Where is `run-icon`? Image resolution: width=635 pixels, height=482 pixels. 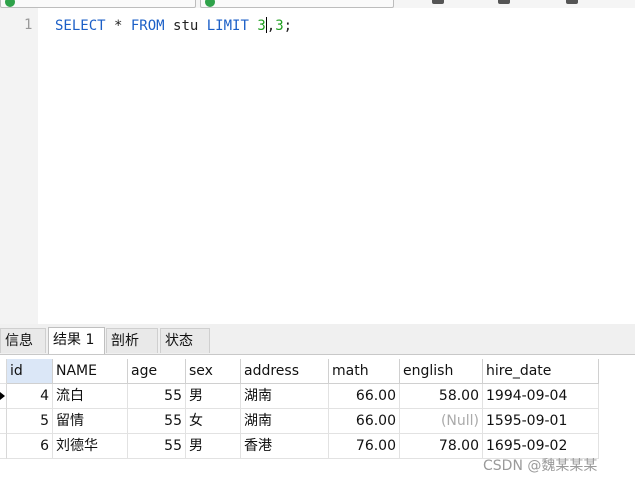
run-icon is located at coordinates (438, 2).